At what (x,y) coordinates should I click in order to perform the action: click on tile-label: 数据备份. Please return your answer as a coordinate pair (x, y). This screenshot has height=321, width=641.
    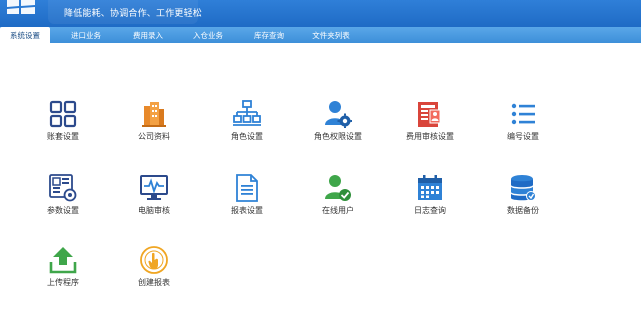
    Looking at the image, I should click on (523, 210).